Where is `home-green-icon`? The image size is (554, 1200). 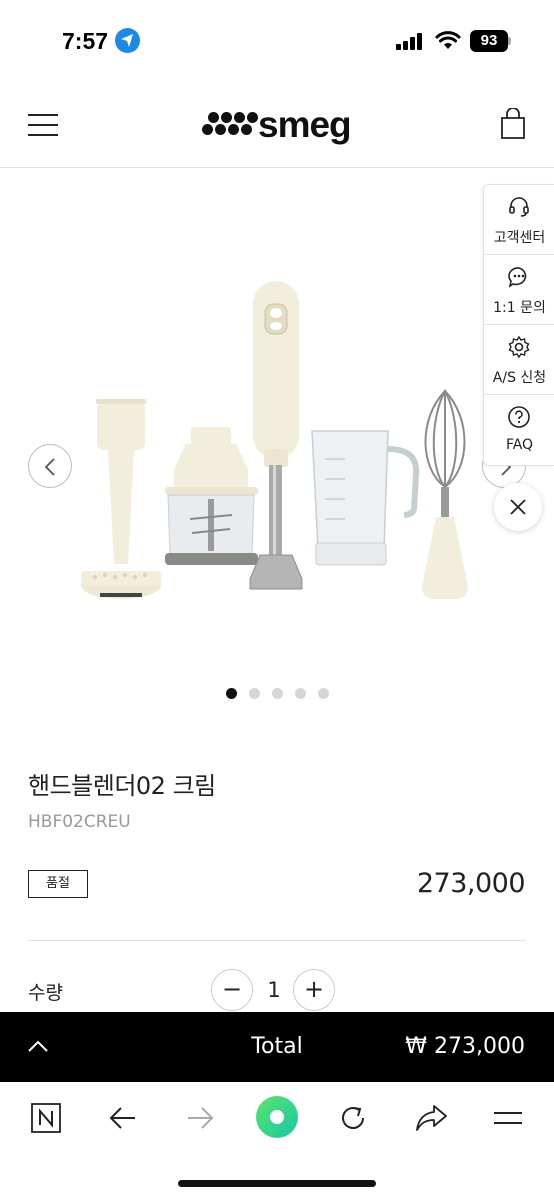
home-green-icon is located at coordinates (277, 1117).